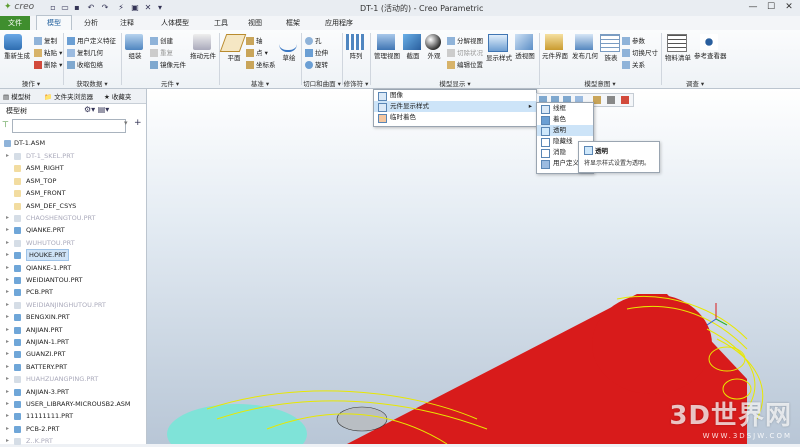 The width and height of the screenshot is (800, 447). What do you see at coordinates (753, 7) in the screenshot?
I see `minimize-icon: —` at bounding box center [753, 7].